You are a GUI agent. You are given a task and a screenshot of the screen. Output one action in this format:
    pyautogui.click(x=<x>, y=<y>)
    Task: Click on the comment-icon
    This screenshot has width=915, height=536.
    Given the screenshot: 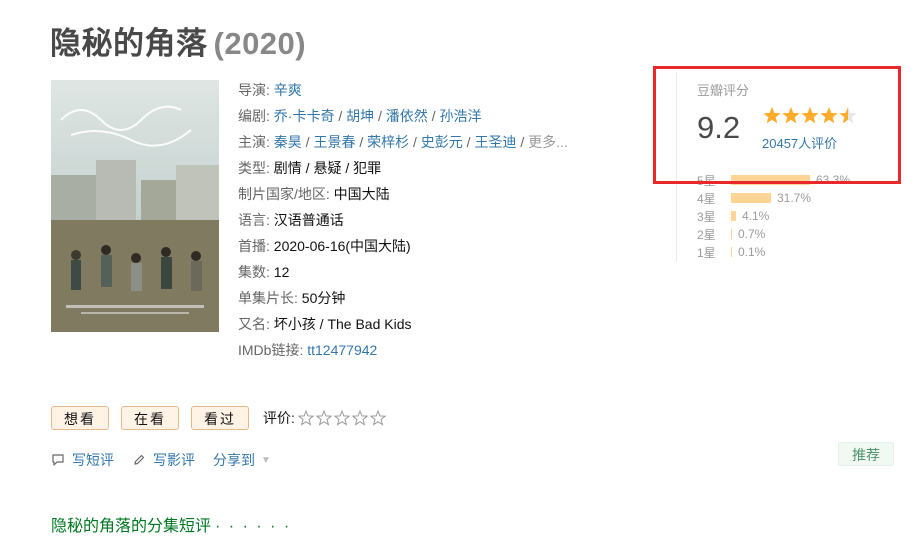 What is the action you would take?
    pyautogui.click(x=58, y=460)
    